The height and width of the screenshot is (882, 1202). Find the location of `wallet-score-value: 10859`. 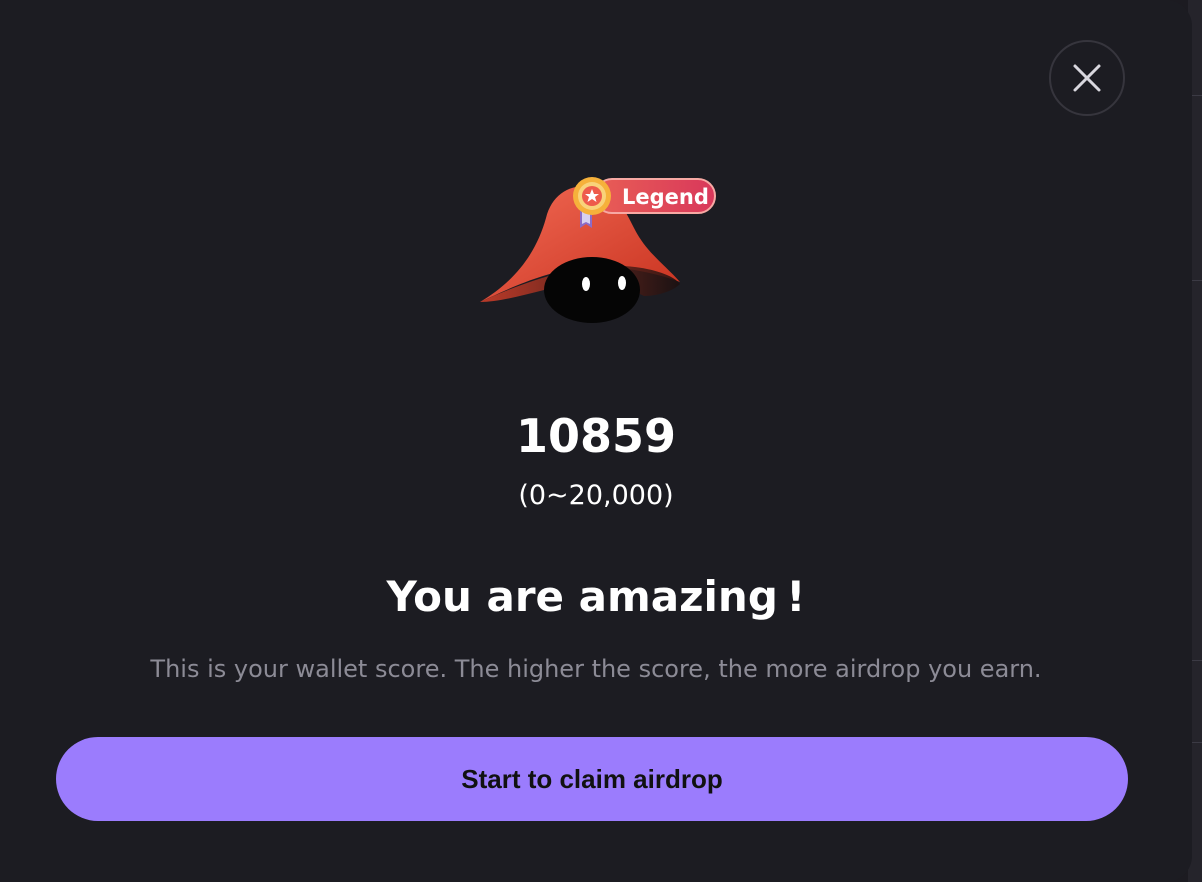

wallet-score-value: 10859 is located at coordinates (596, 436).